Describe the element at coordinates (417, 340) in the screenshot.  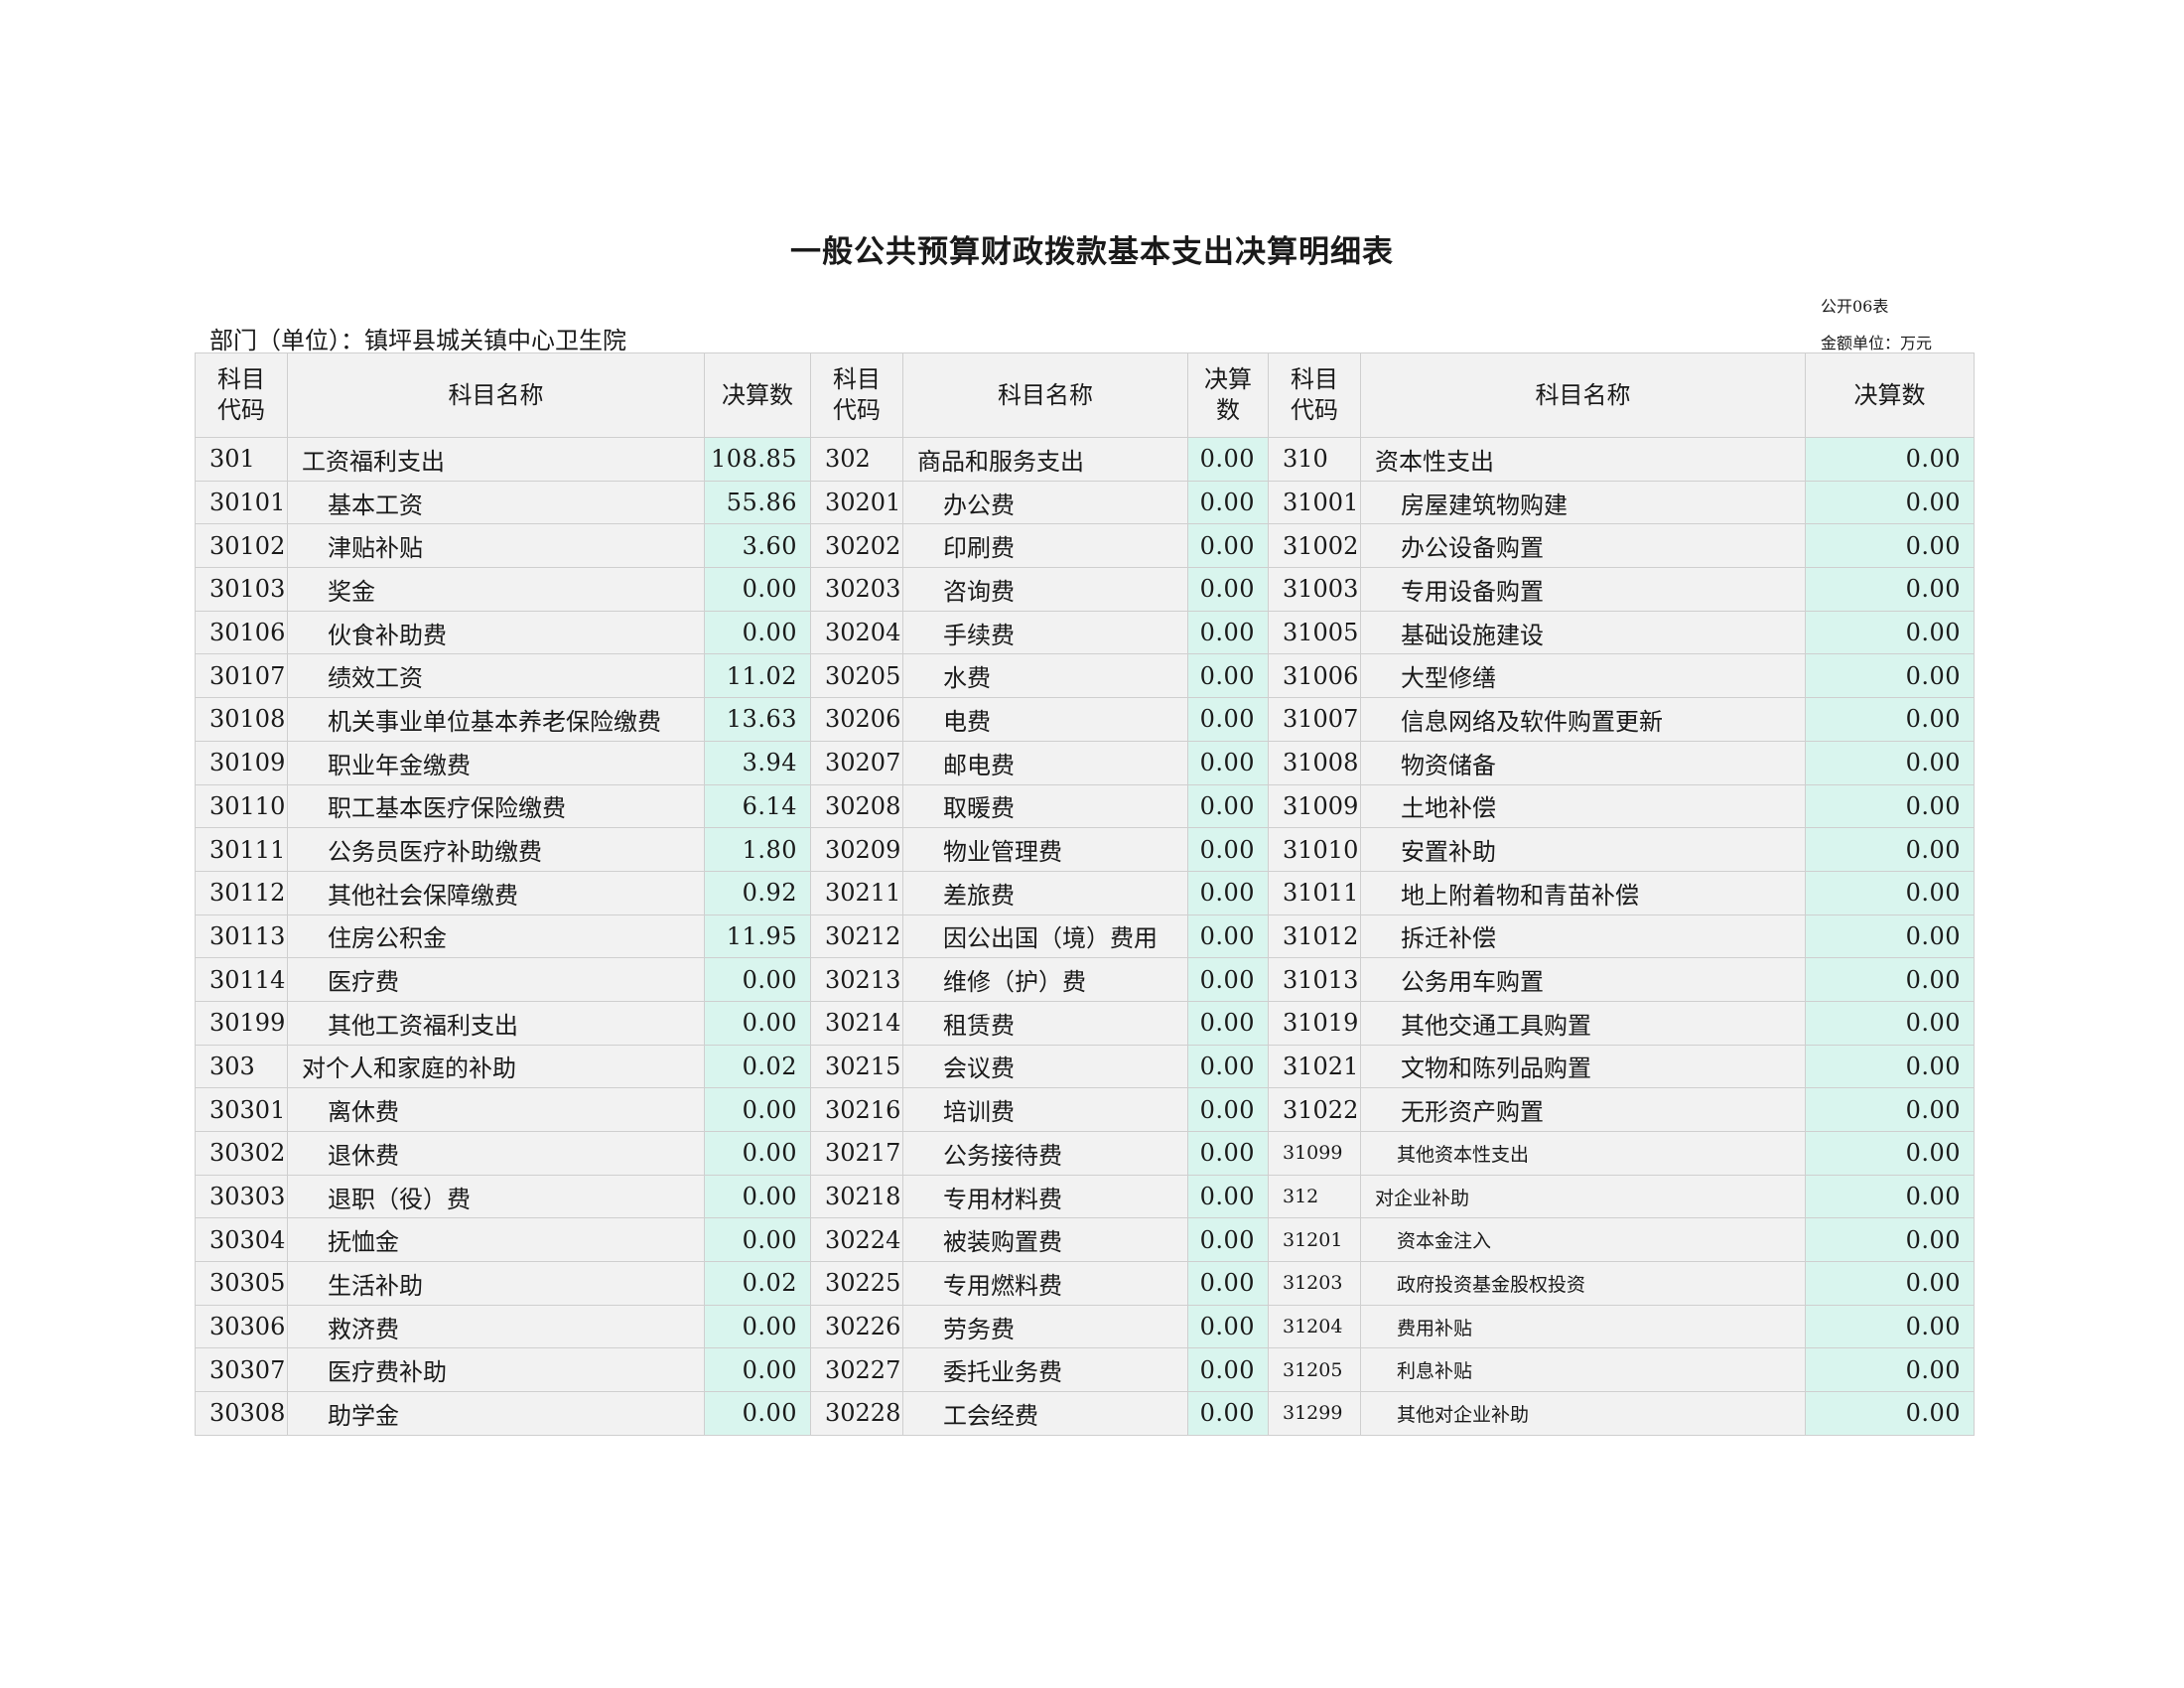
I see `department-label: 部门（单位）：镇坪县城关镇中心卫生院` at that location.